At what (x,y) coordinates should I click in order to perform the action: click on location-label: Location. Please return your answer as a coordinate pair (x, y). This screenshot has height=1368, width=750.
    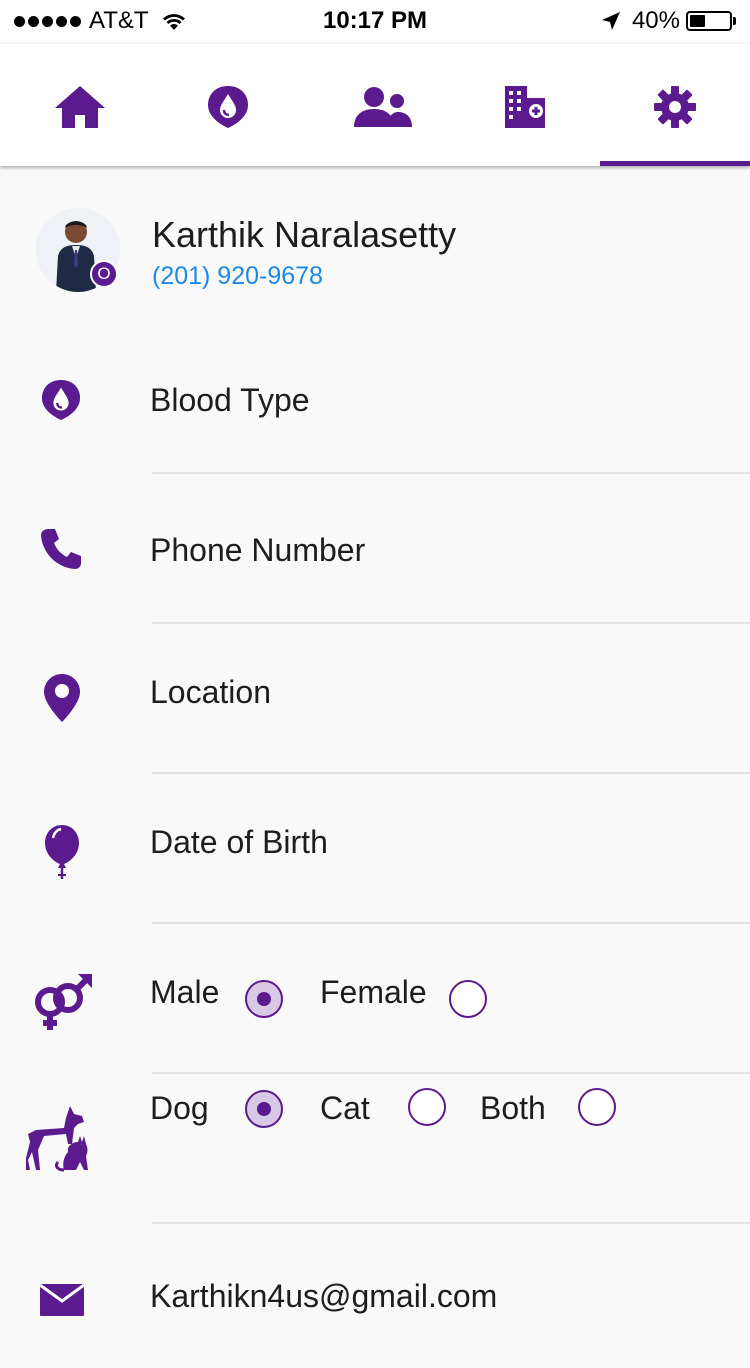
    Looking at the image, I should click on (210, 692).